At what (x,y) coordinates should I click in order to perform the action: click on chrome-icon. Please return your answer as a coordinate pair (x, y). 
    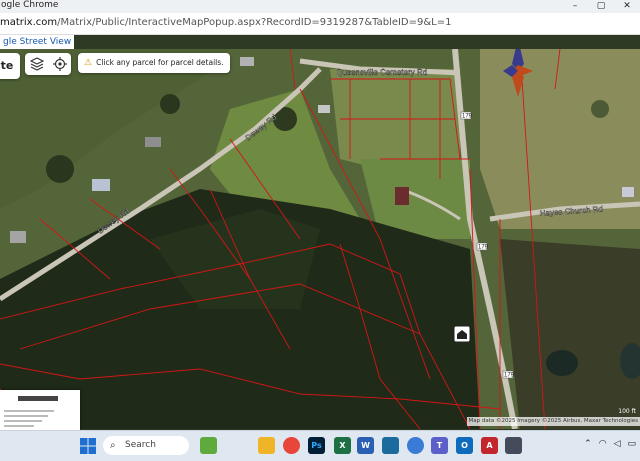
    Looking at the image, I should click on (291, 445).